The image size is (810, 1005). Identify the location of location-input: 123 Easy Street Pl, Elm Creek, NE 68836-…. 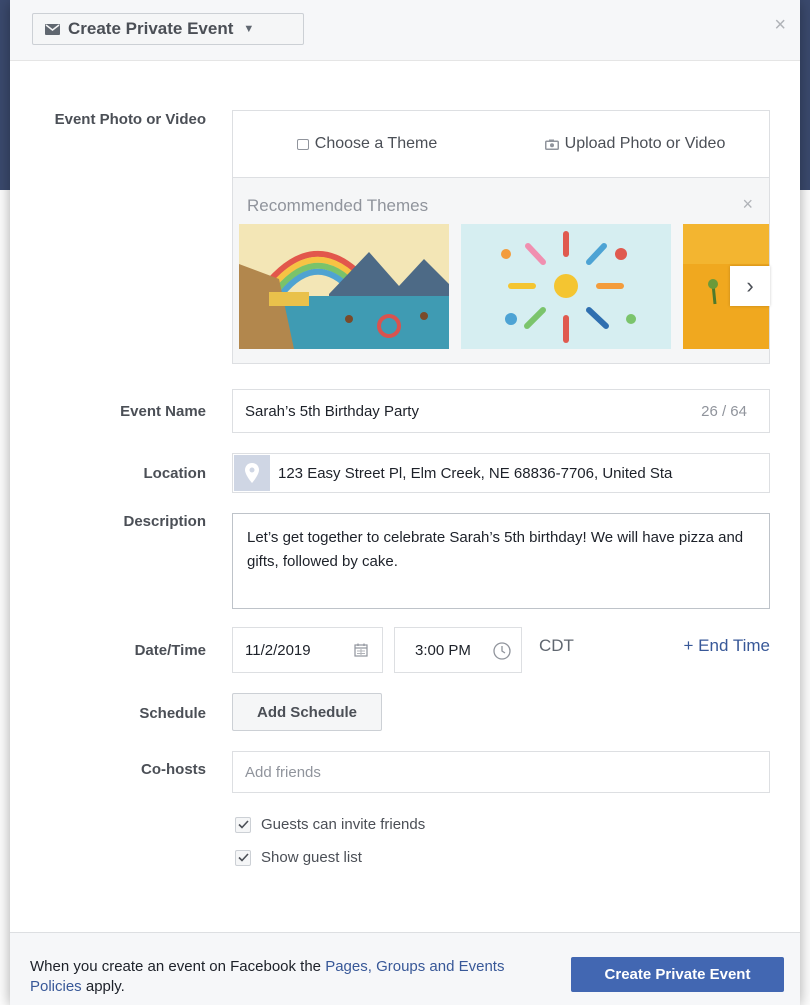
(501, 473).